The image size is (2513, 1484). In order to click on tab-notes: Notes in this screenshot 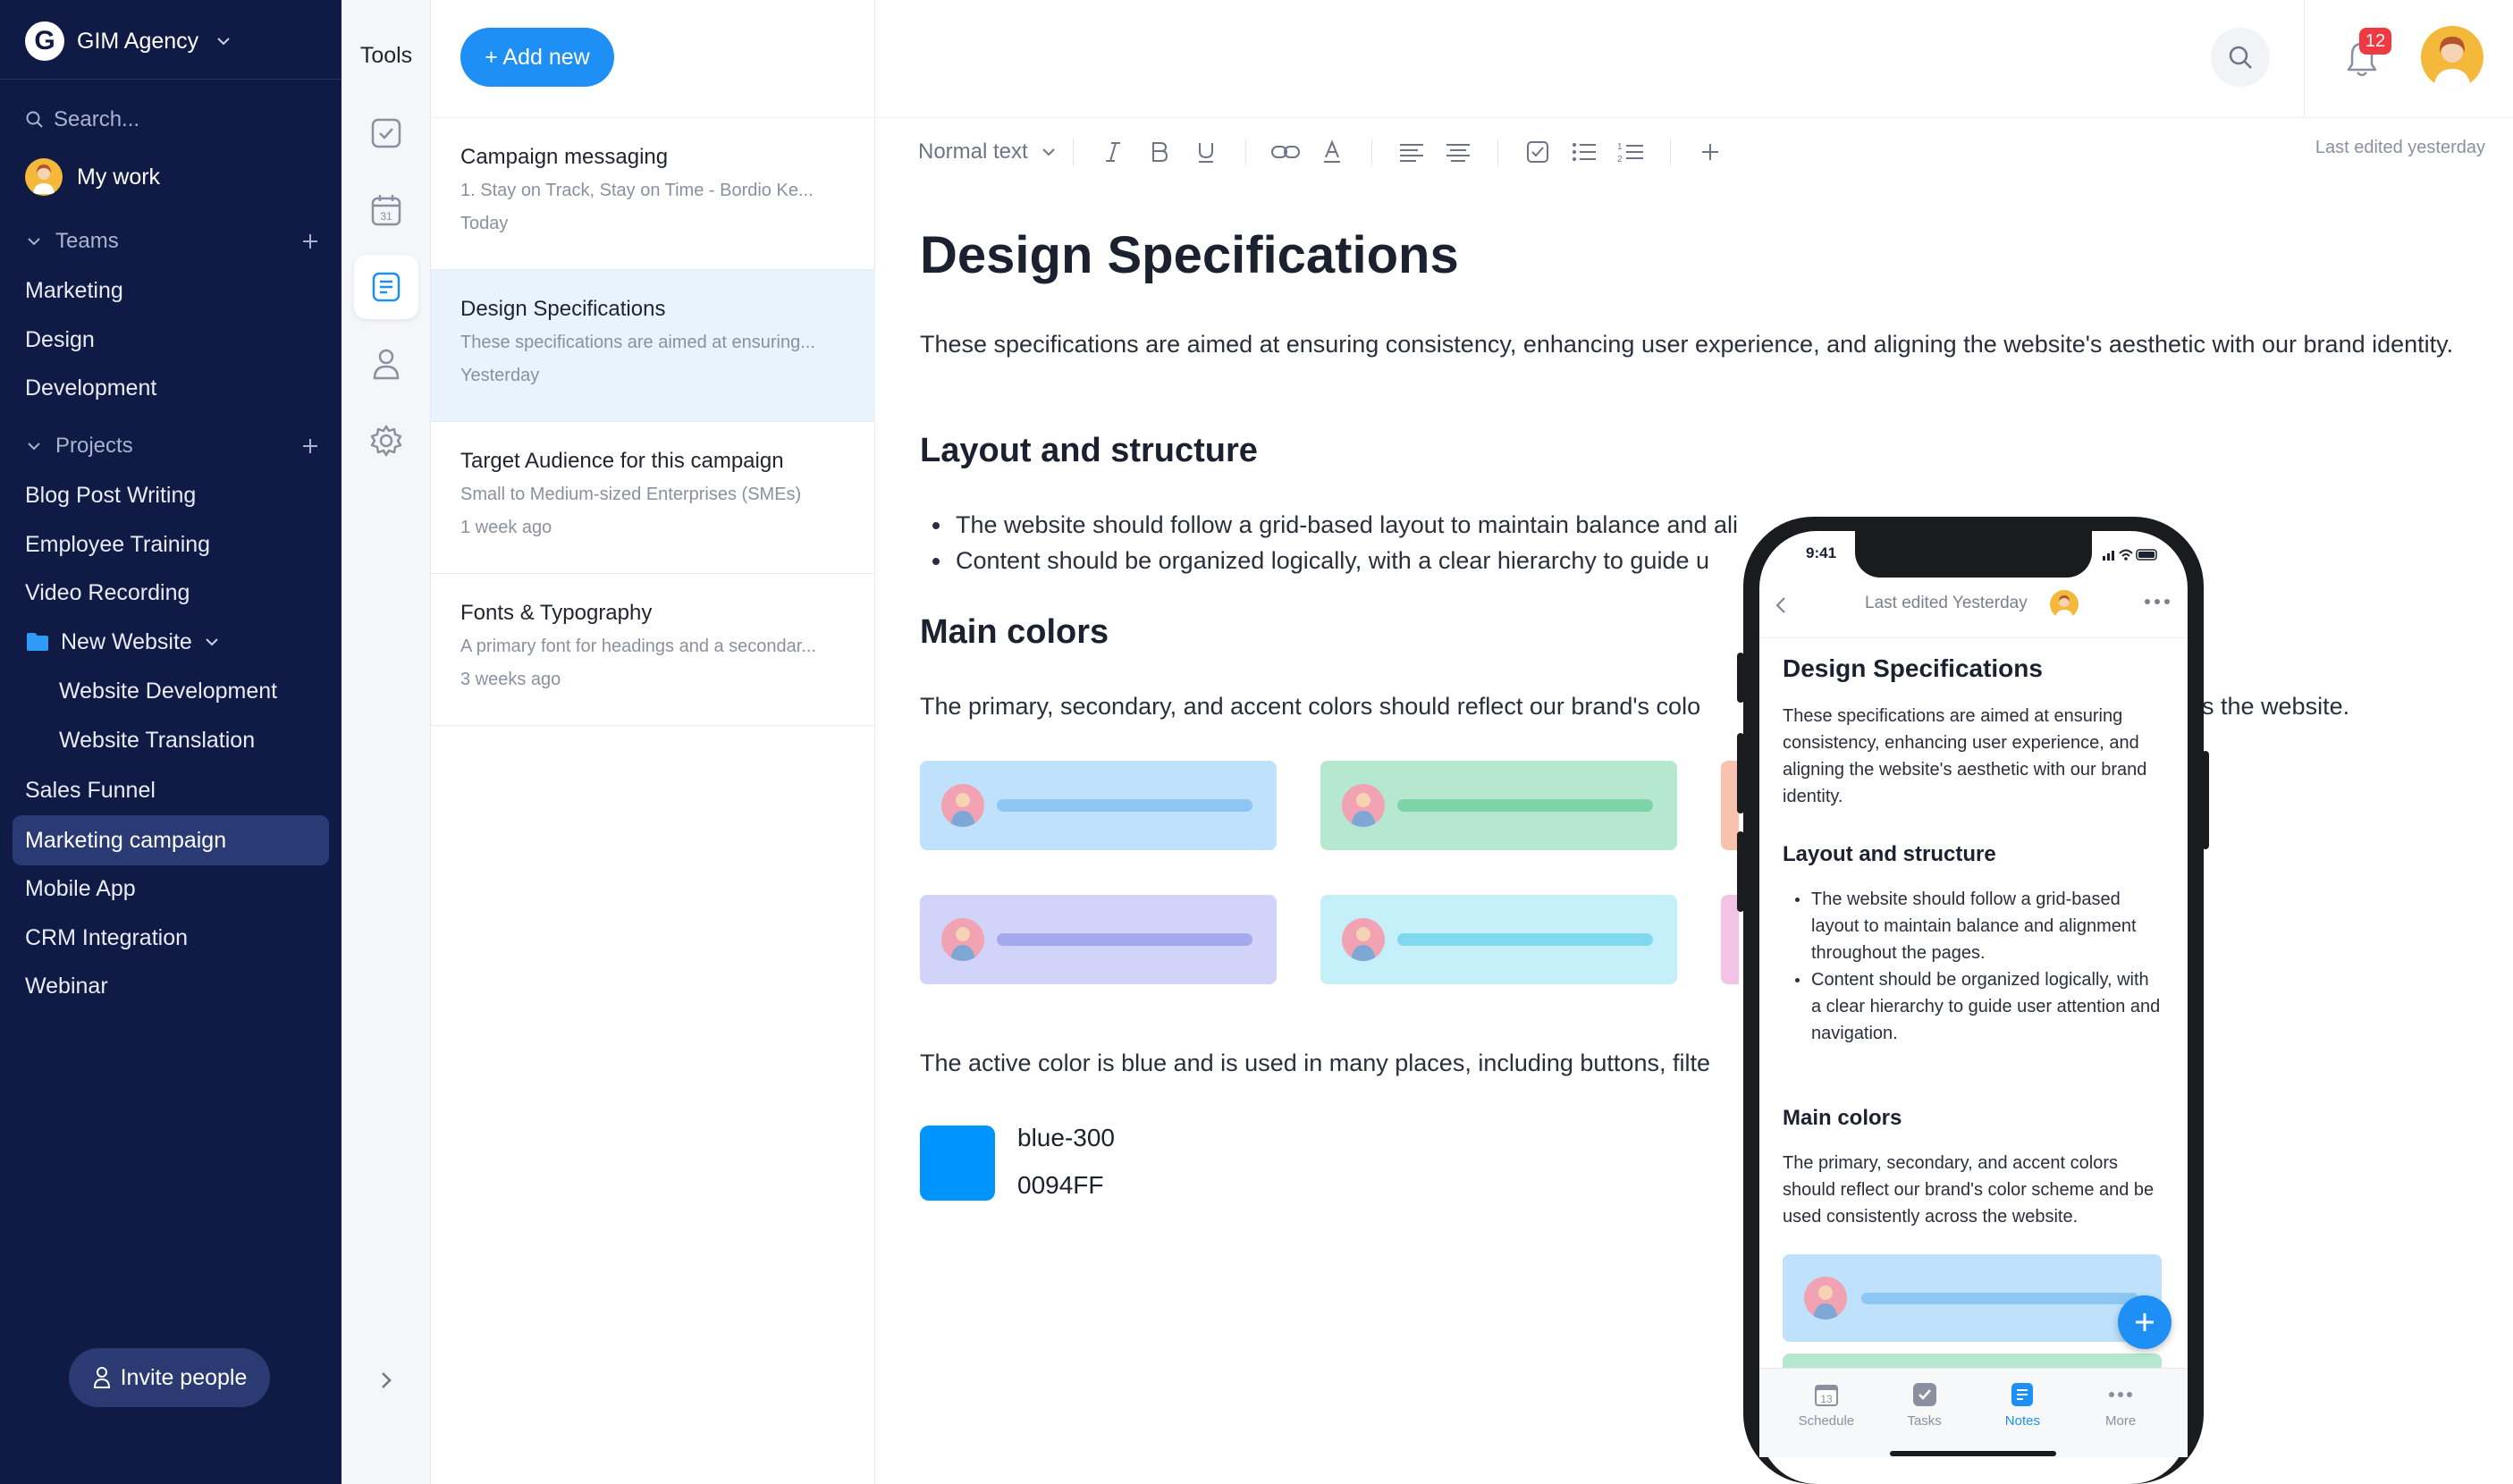, I will do `click(2022, 1419)`.